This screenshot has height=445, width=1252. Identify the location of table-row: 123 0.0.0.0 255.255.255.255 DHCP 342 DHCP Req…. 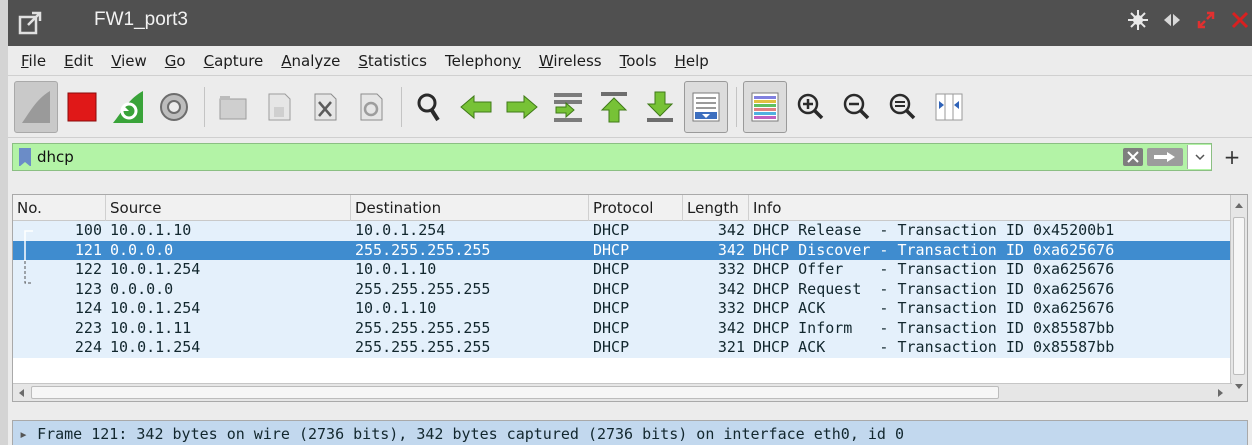
(630, 289).